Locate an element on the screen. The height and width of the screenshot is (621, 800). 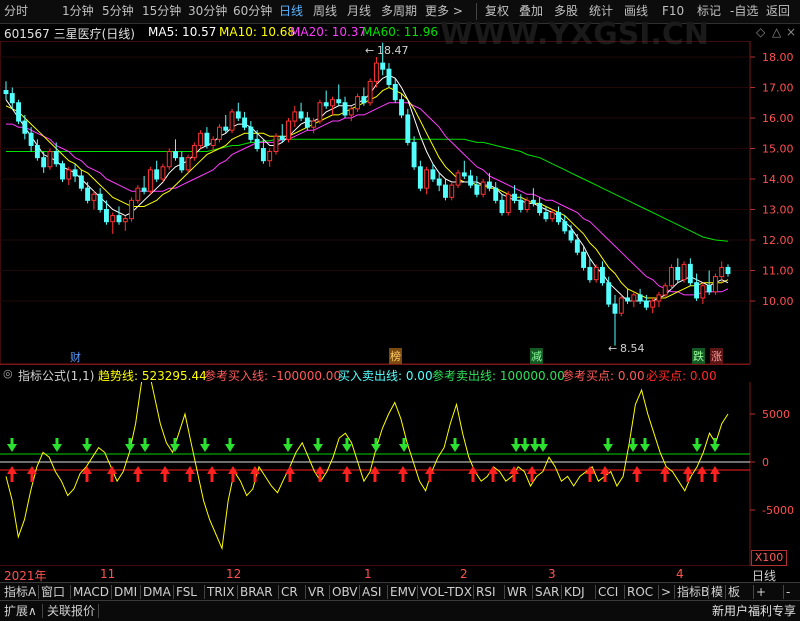
diamond-icon: ◇ is located at coordinates (760, 32).